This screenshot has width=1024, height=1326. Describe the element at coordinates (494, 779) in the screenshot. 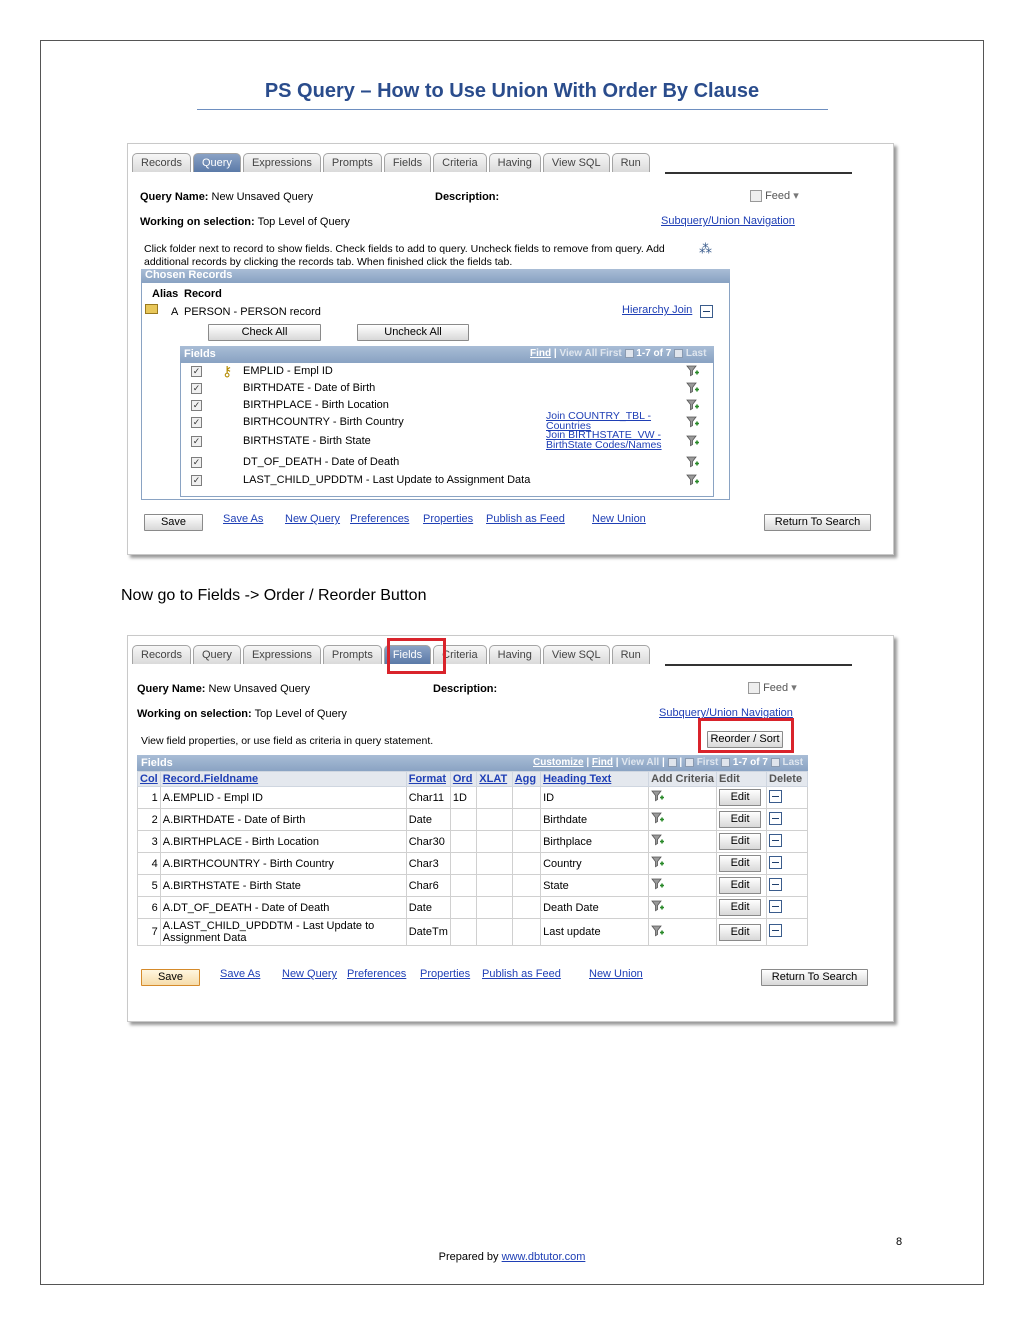

I see `column-xlat: XLAT` at that location.